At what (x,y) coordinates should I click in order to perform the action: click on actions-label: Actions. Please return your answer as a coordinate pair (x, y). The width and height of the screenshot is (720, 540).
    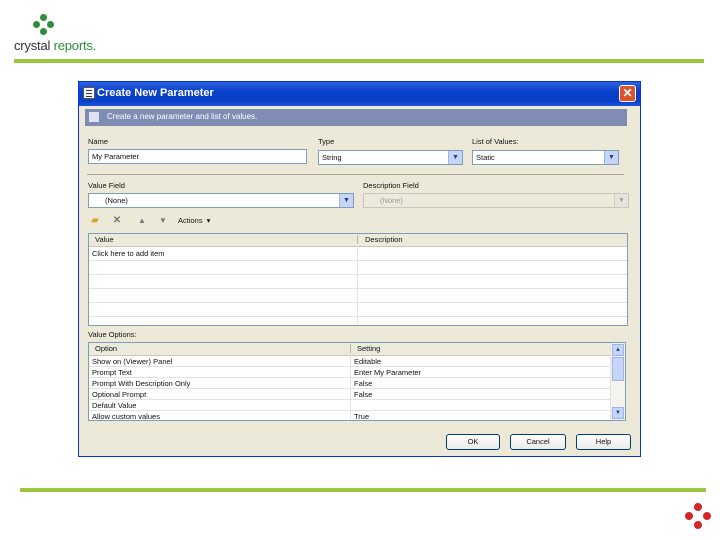
    Looking at the image, I should click on (190, 220).